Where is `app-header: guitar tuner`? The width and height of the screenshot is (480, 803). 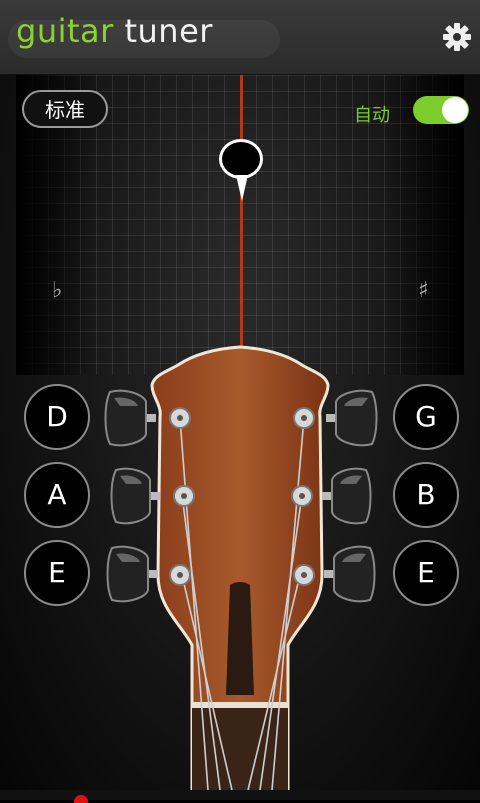 app-header: guitar tuner is located at coordinates (240, 37).